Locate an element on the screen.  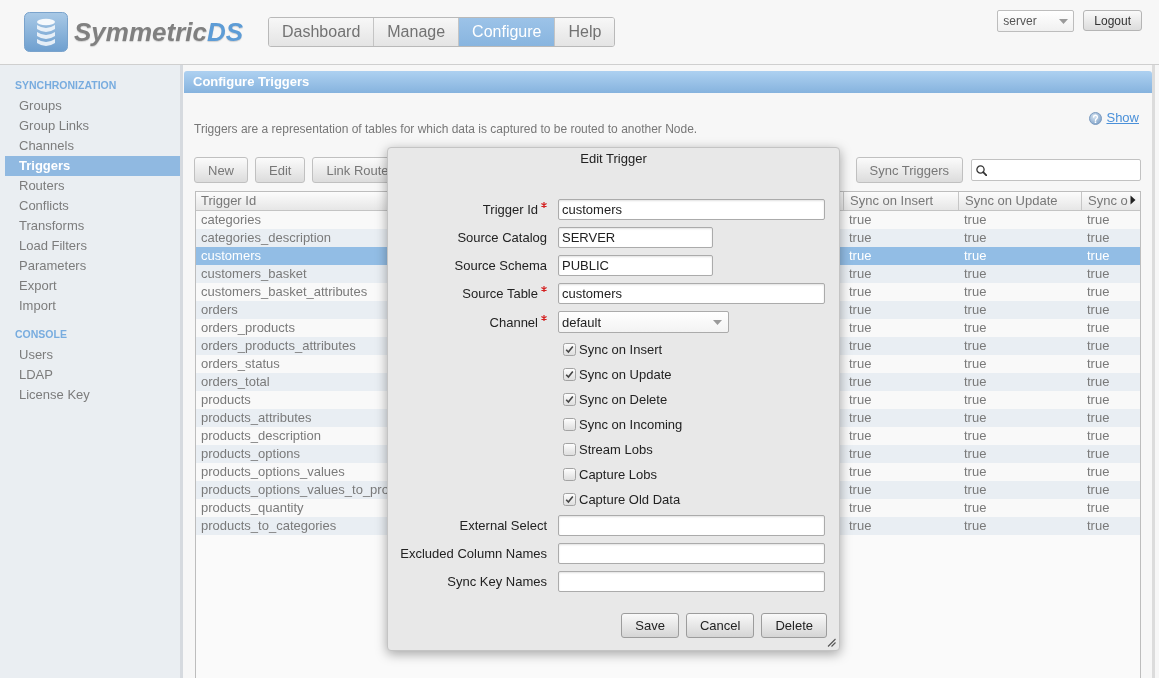
table-cell: categories_description is located at coordinates (266, 237).